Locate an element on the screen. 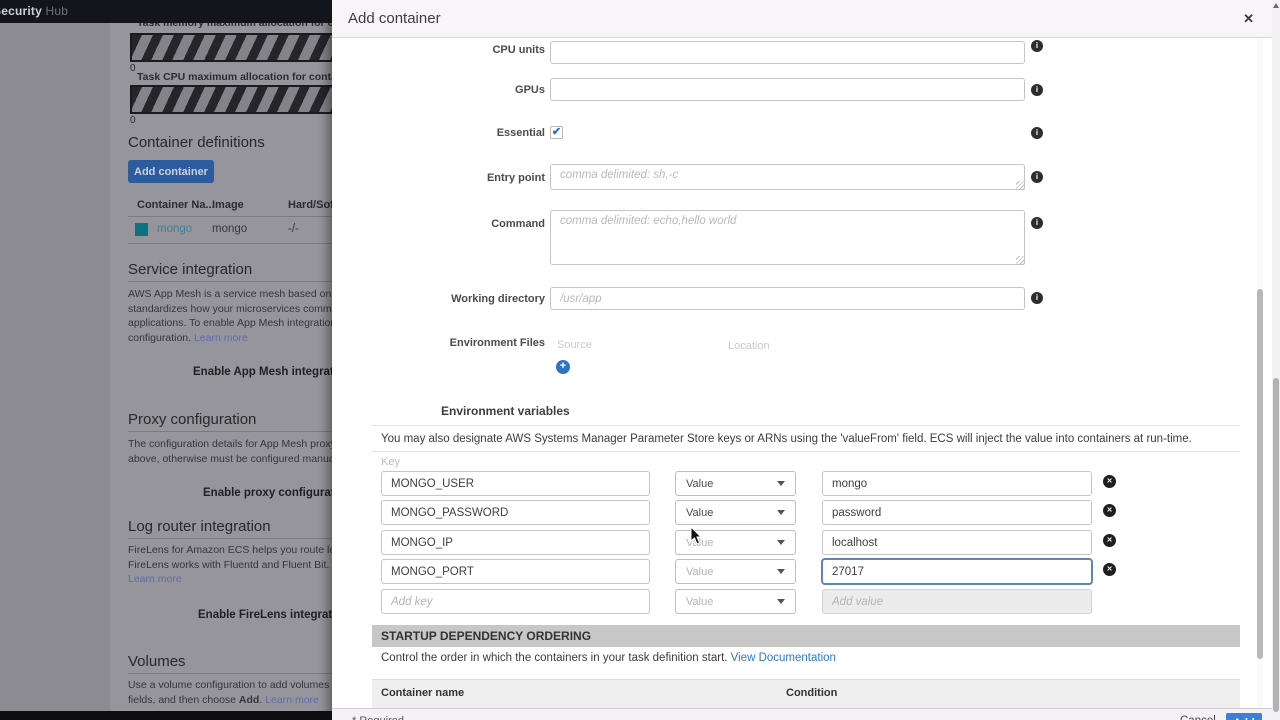  essential-label: Essential is located at coordinates (520, 133).